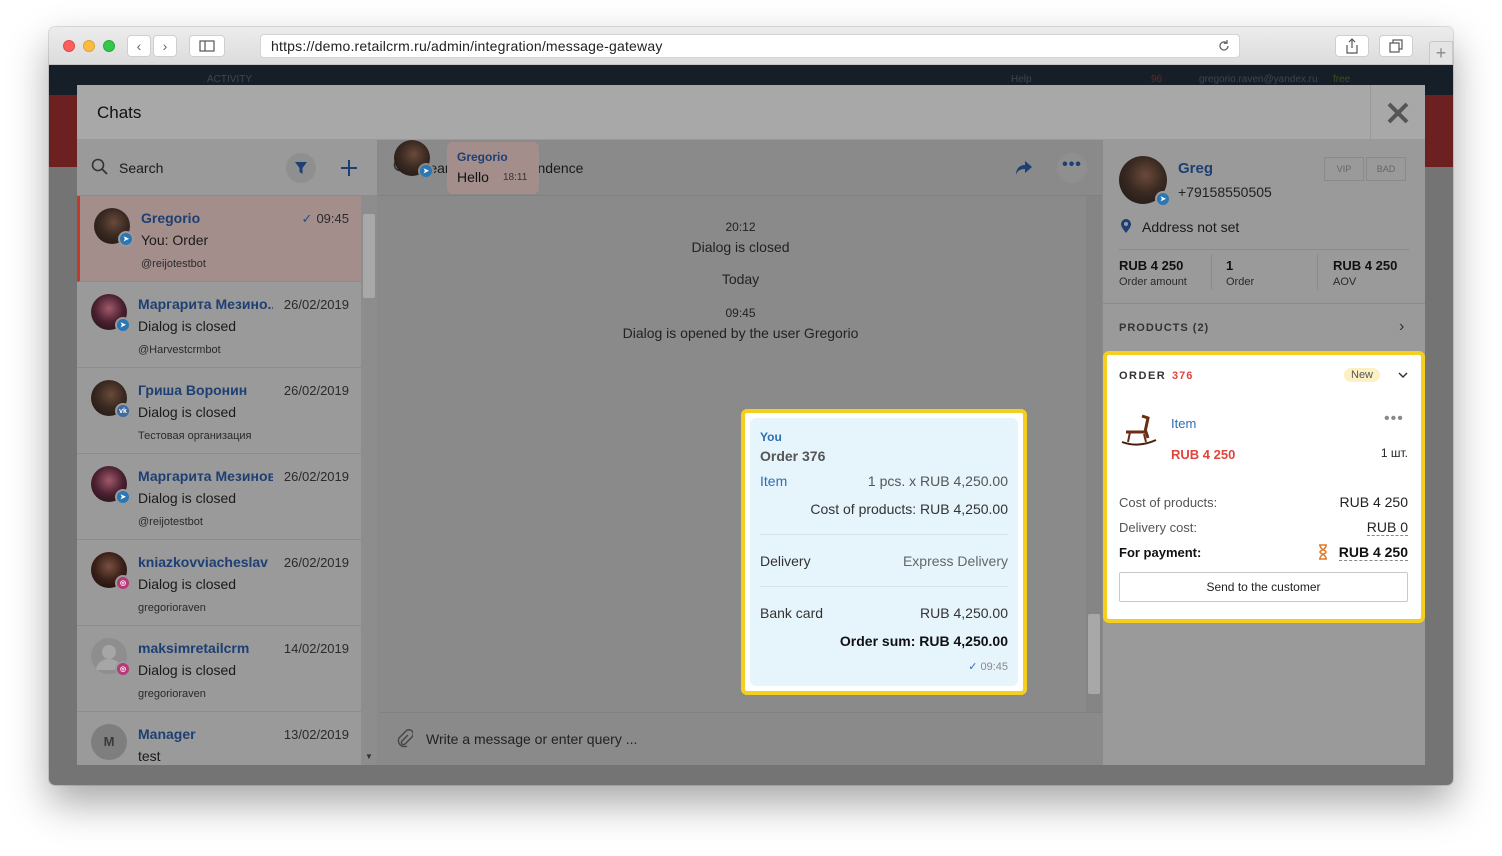 This screenshot has height=856, width=1502. Describe the element at coordinates (171, 218) in the screenshot. I see `chat-name: Gregorio` at that location.